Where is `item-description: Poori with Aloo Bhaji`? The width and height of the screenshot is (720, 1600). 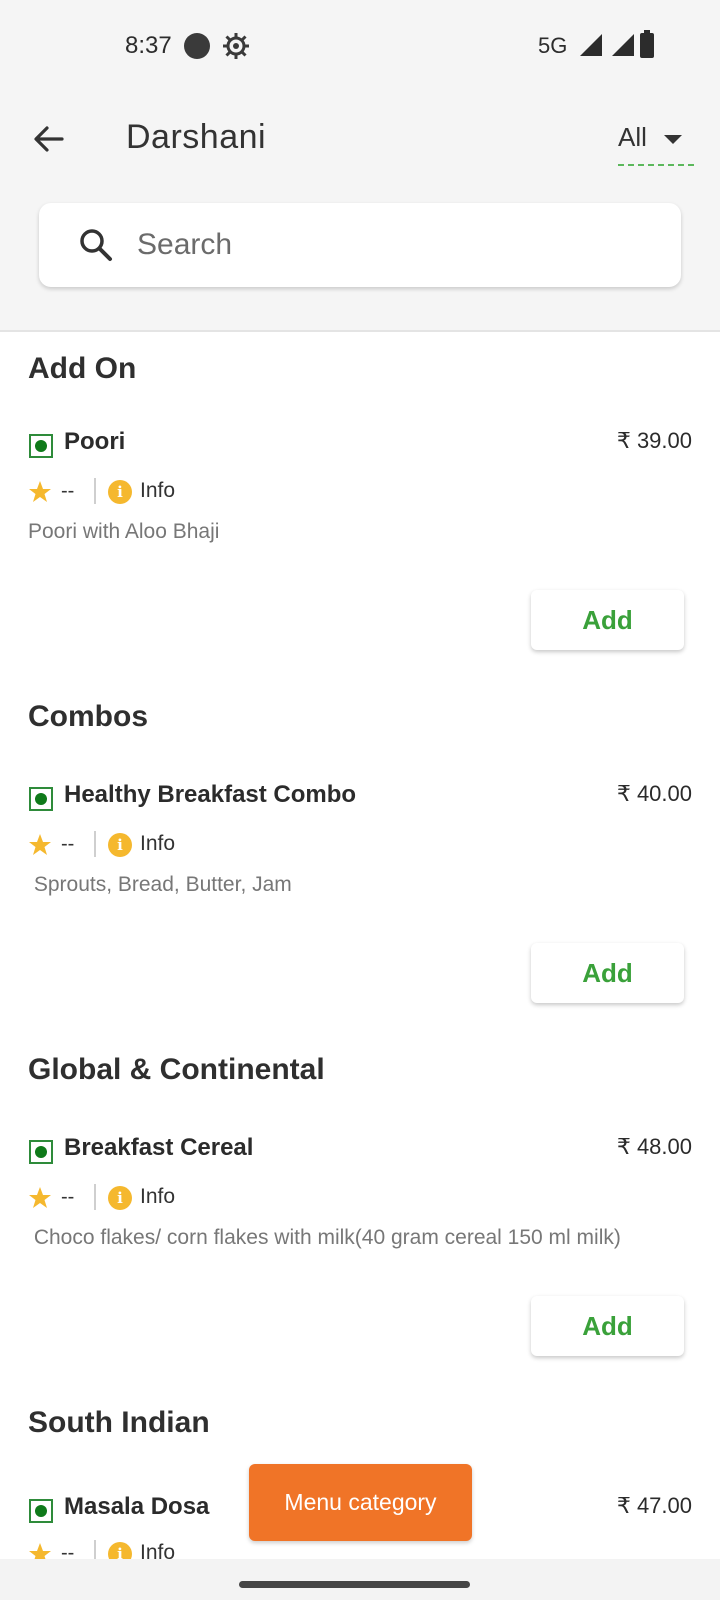
item-description: Poori with Aloo Bhaji is located at coordinates (124, 531).